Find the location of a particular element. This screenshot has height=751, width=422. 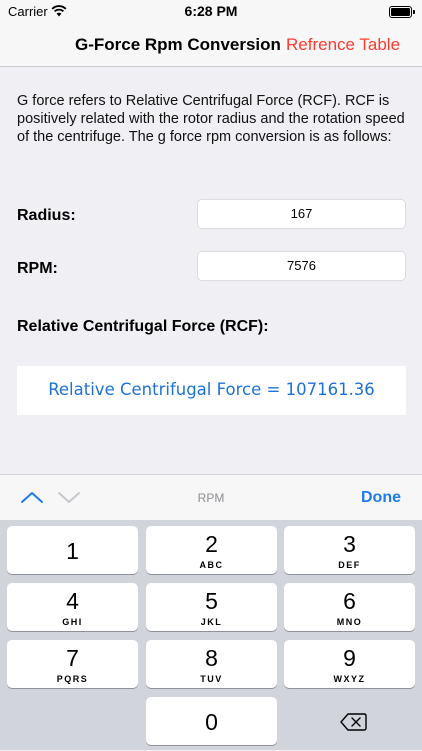

result-text: Relative Centrifugal Force = 107161.36 is located at coordinates (211, 389).